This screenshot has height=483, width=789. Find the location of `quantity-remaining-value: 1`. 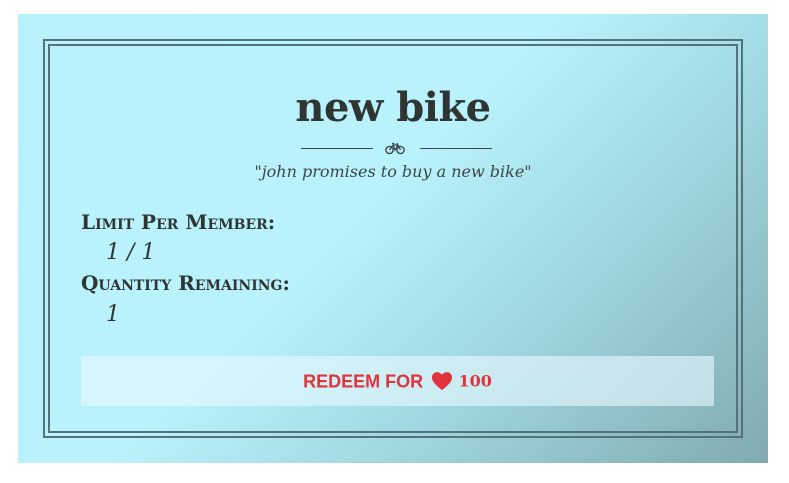

quantity-remaining-value: 1 is located at coordinates (113, 314).